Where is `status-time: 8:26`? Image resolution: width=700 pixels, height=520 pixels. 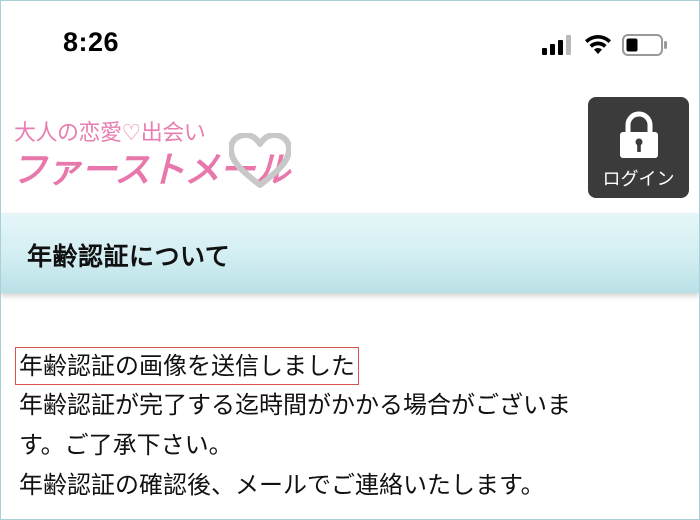 status-time: 8:26 is located at coordinates (91, 42).